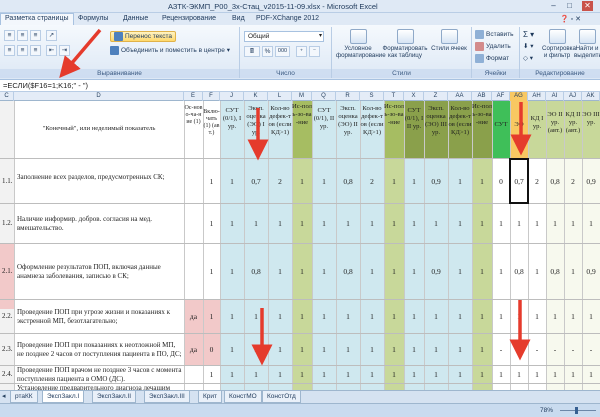 The width and height of the screenshot is (600, 417). I want to click on cell-ak: 1, so click(591, 316).